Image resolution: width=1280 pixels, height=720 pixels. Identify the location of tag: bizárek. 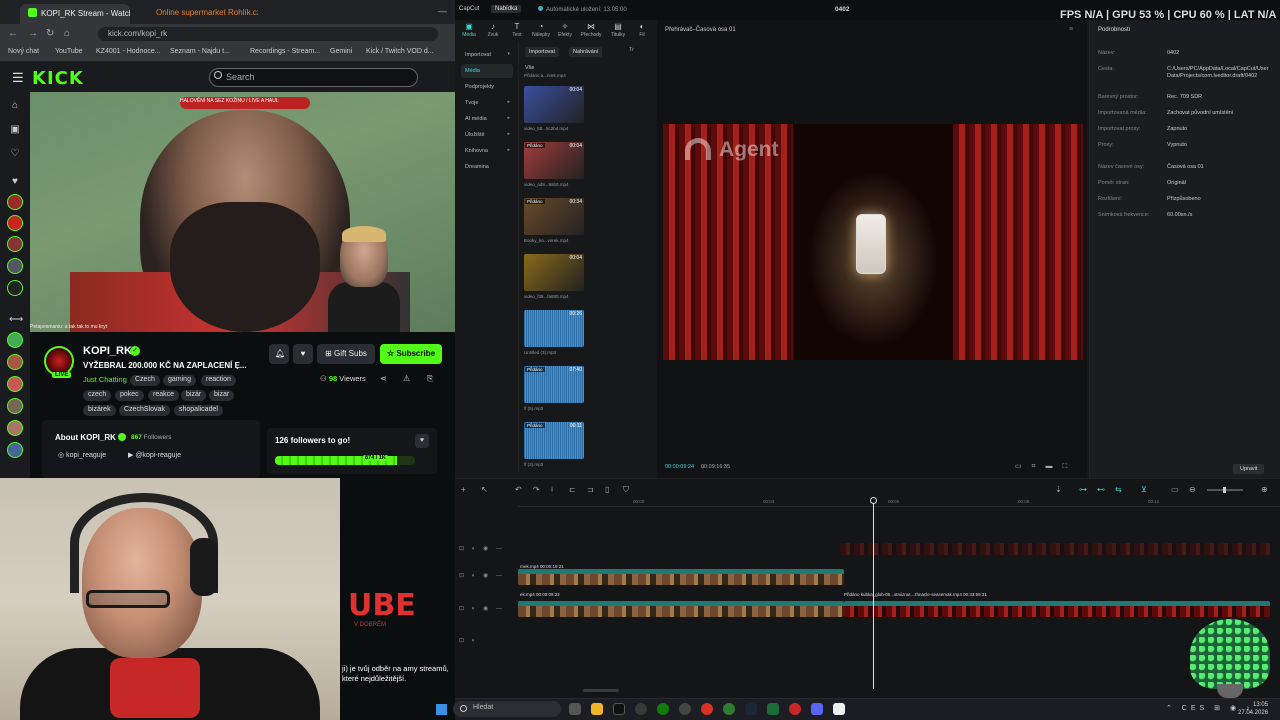
(99, 410).